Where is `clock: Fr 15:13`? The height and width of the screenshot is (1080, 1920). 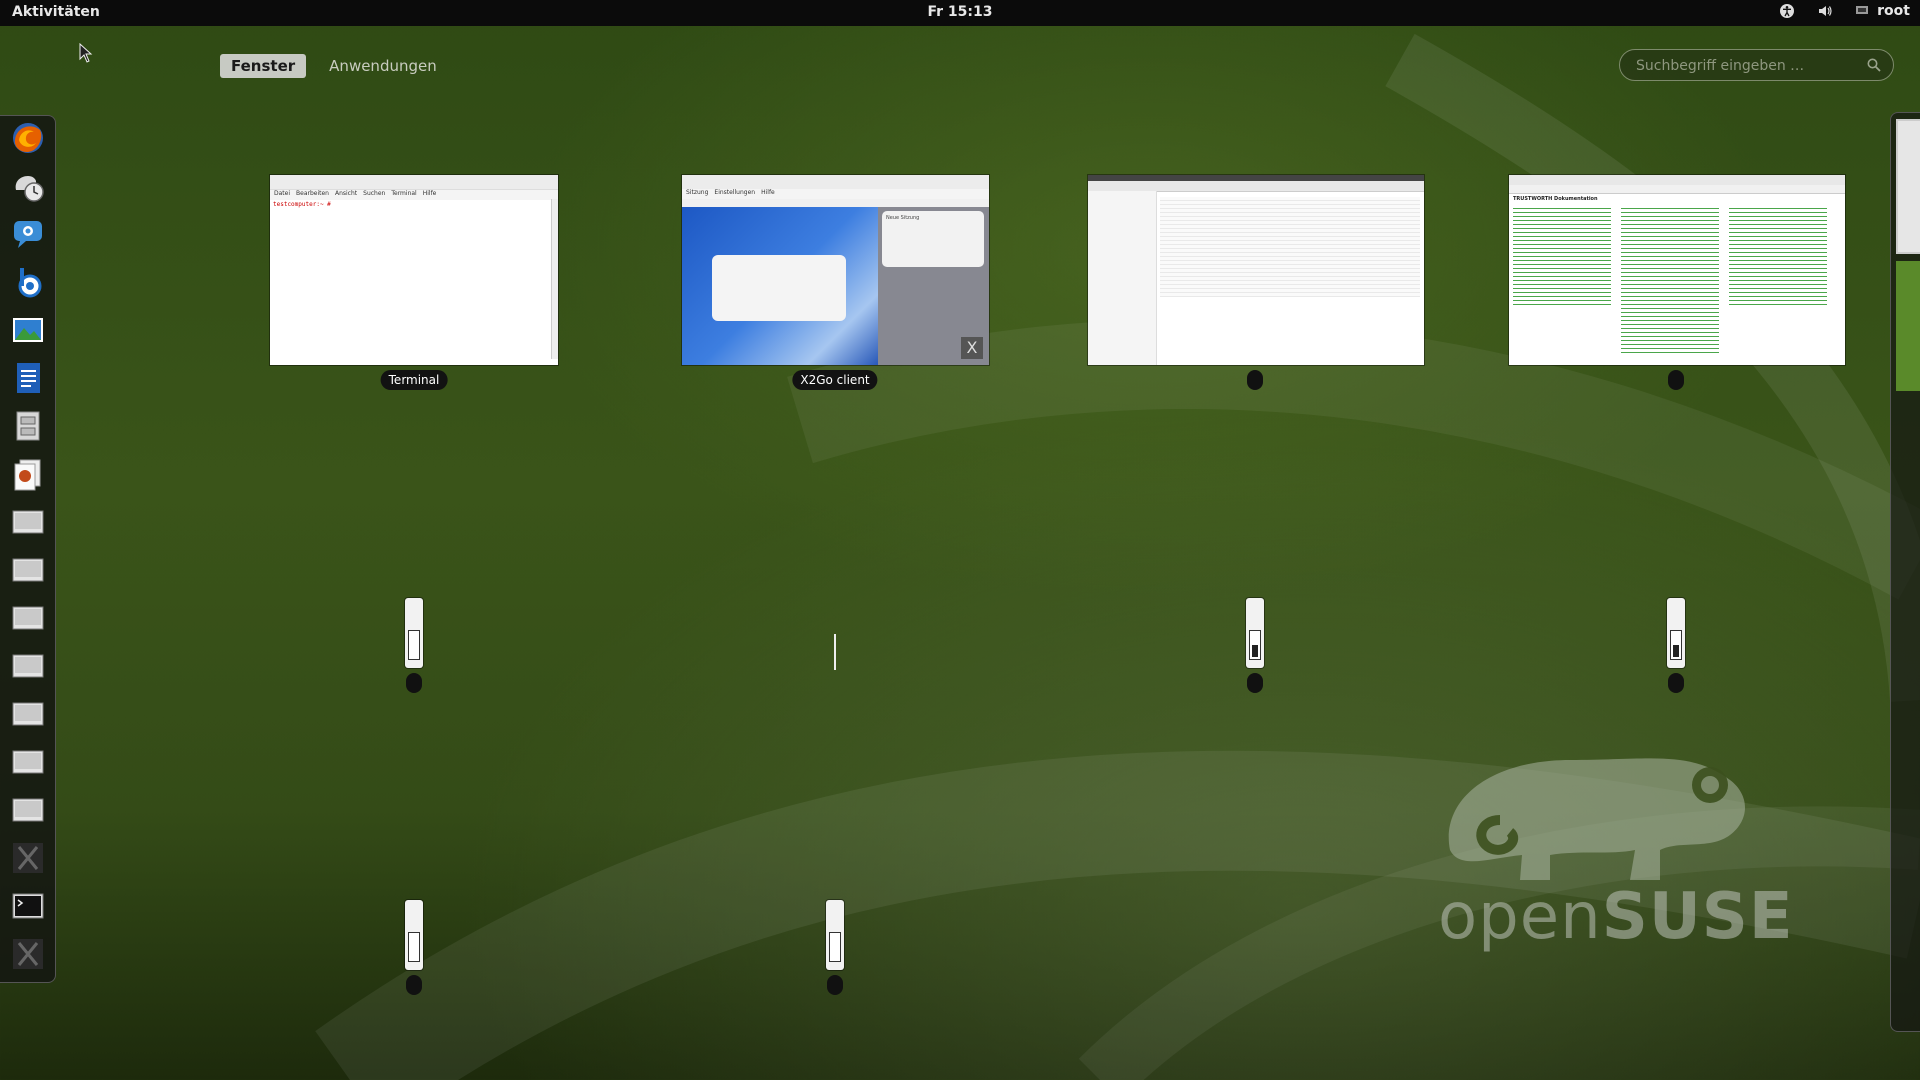
clock: Fr 15:13 is located at coordinates (960, 12).